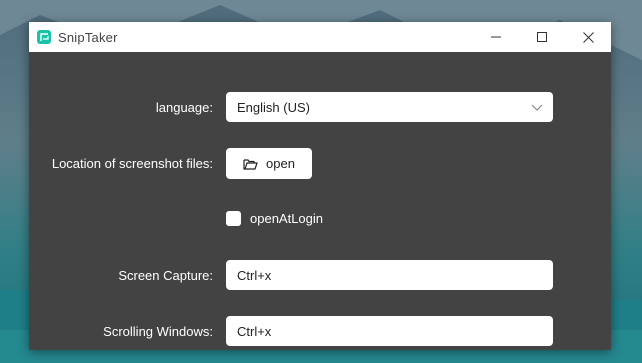  Describe the element at coordinates (184, 107) in the screenshot. I see `language-label: language:` at that location.